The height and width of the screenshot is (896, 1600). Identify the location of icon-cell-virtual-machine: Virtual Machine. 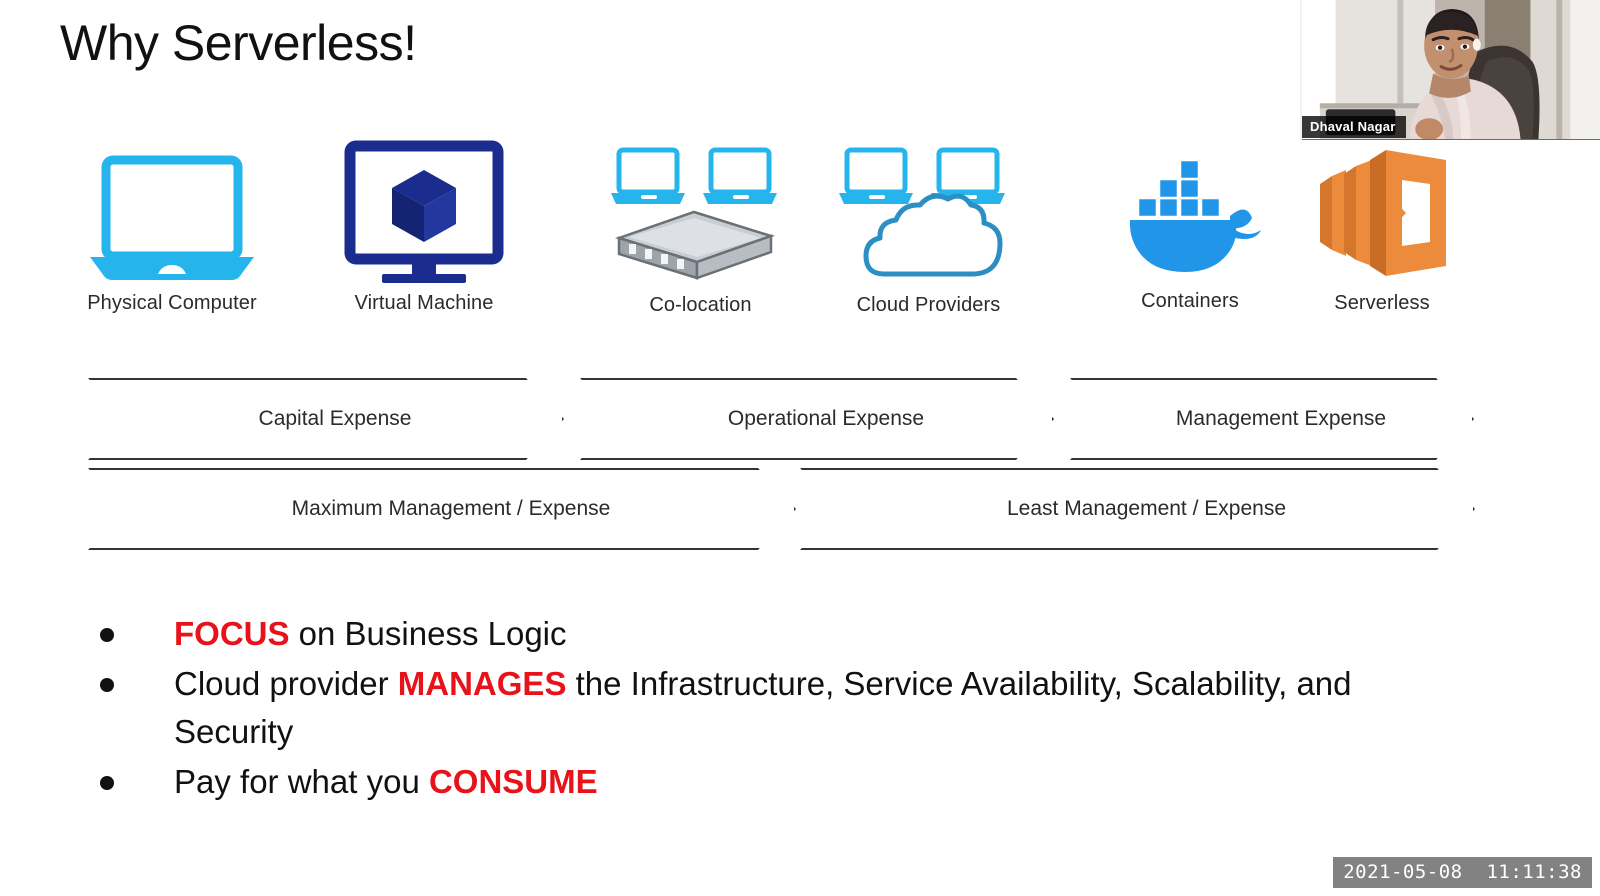
(424, 238).